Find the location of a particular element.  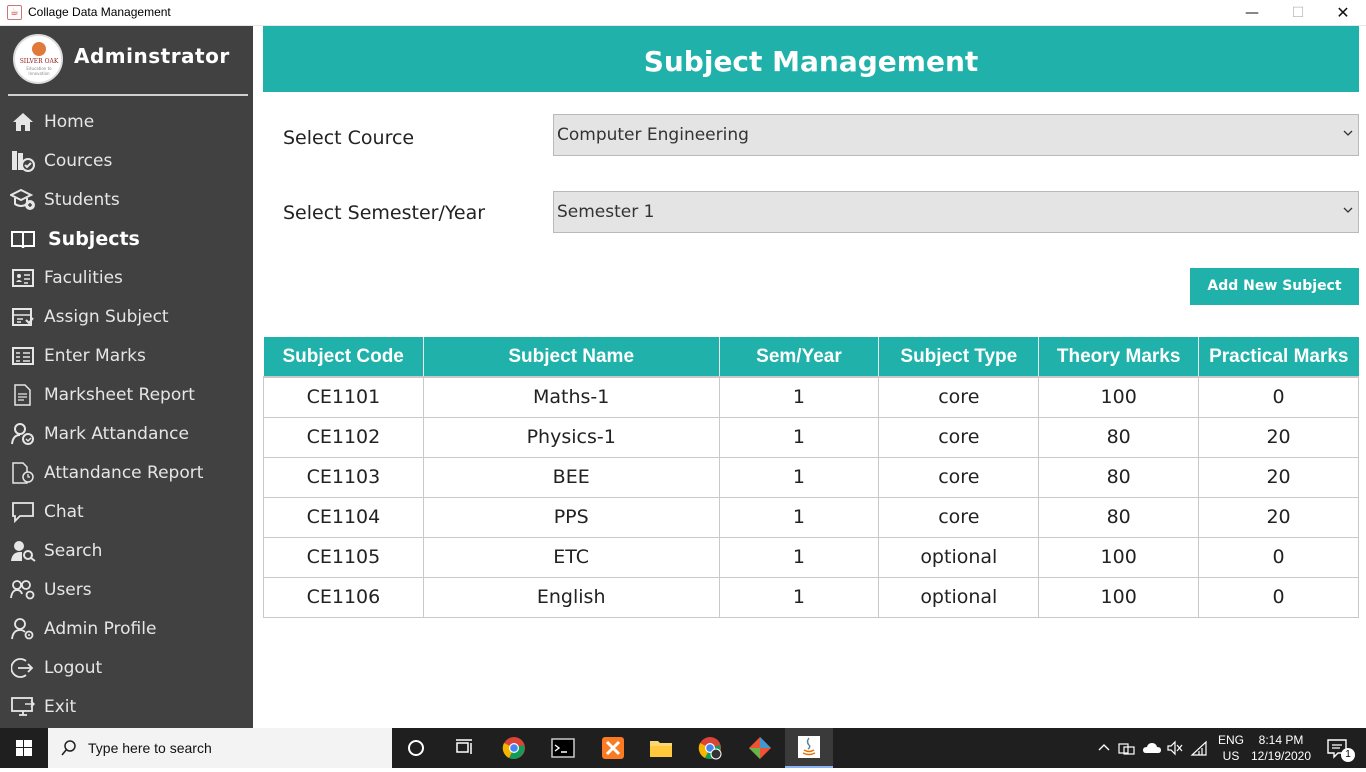

admin-title: Adminstrator is located at coordinates (152, 56).